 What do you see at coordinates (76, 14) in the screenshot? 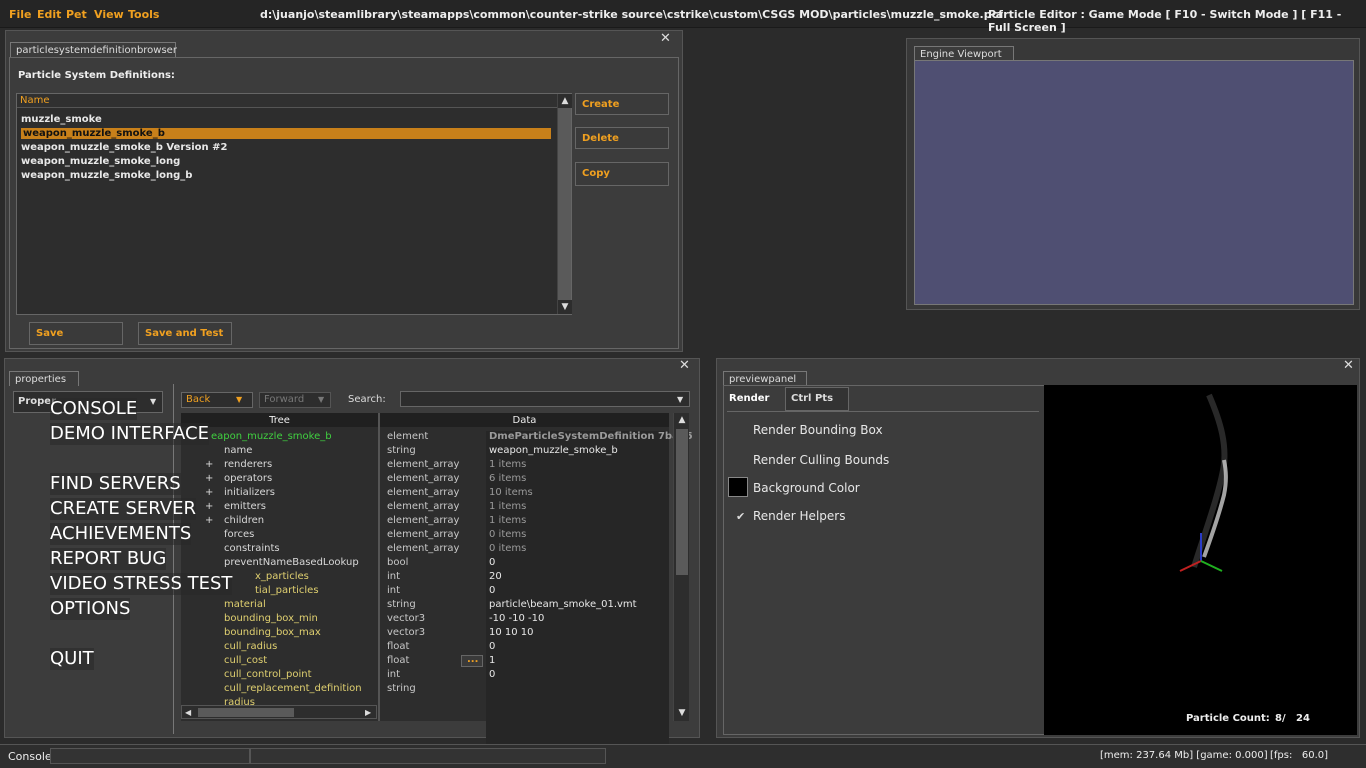
I see `menu-pet: Pet` at bounding box center [76, 14].